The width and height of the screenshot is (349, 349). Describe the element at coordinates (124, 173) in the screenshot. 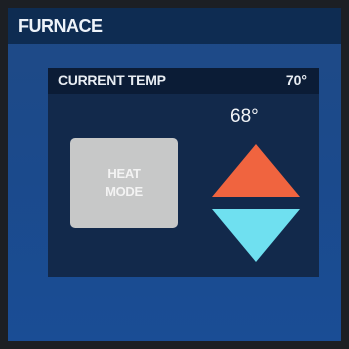

I see `mode-button-line1: HEAT` at that location.